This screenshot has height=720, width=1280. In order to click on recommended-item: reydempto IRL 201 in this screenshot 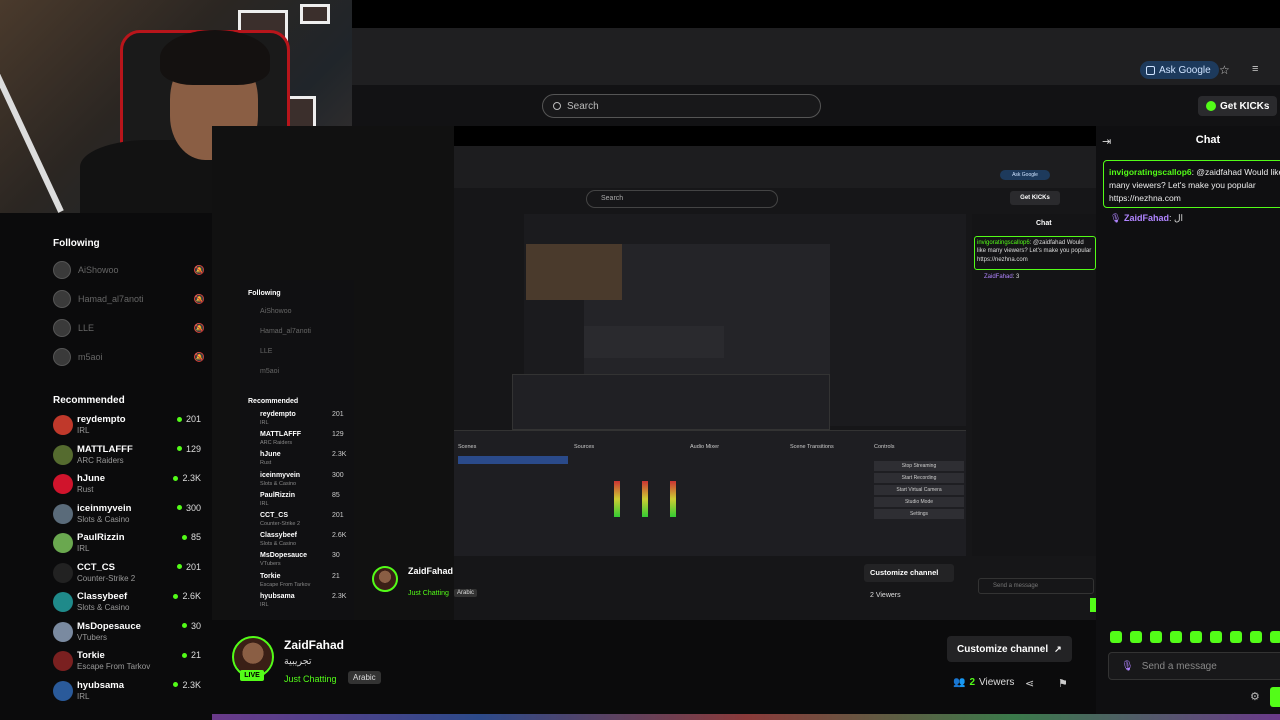, I will do `click(127, 426)`.